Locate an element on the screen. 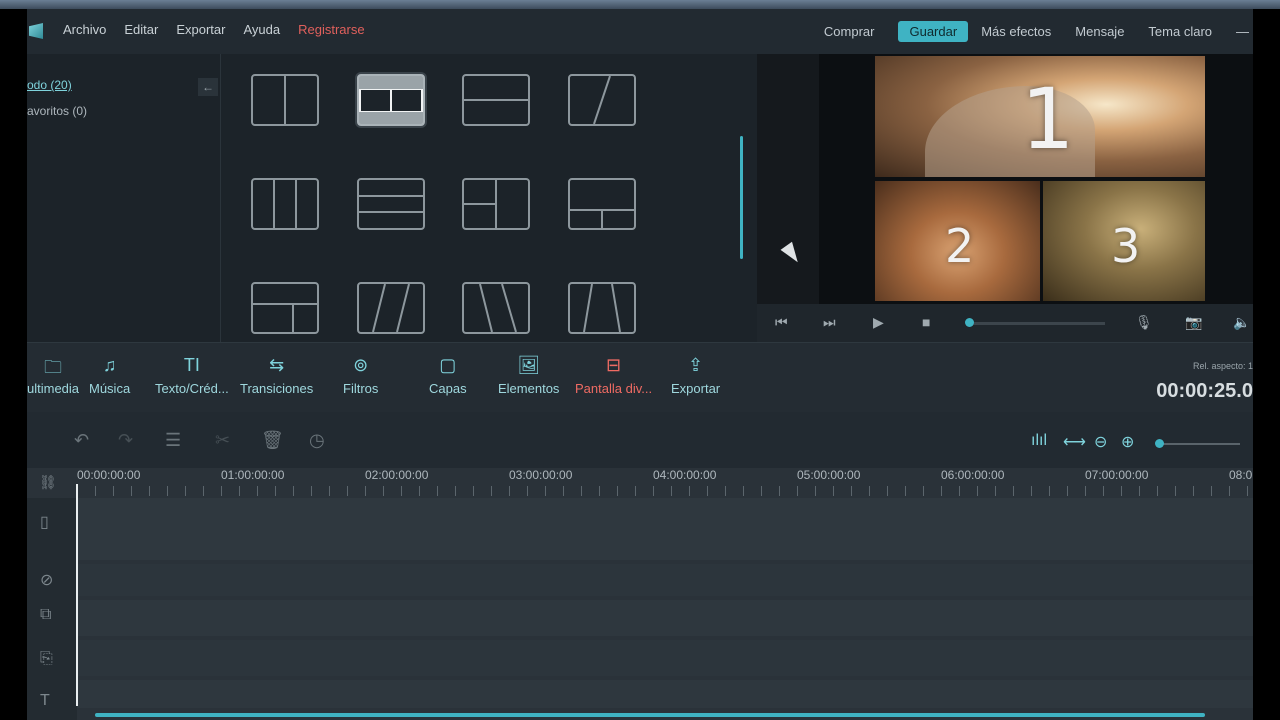  volume-icon: 🔈 is located at coordinates (1241, 322).